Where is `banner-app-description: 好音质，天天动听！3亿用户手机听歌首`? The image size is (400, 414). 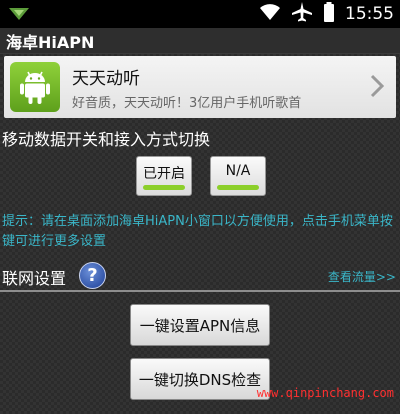
banner-app-description: 好音质，天天动听！3亿用户手机听歌首 is located at coordinates (187, 103).